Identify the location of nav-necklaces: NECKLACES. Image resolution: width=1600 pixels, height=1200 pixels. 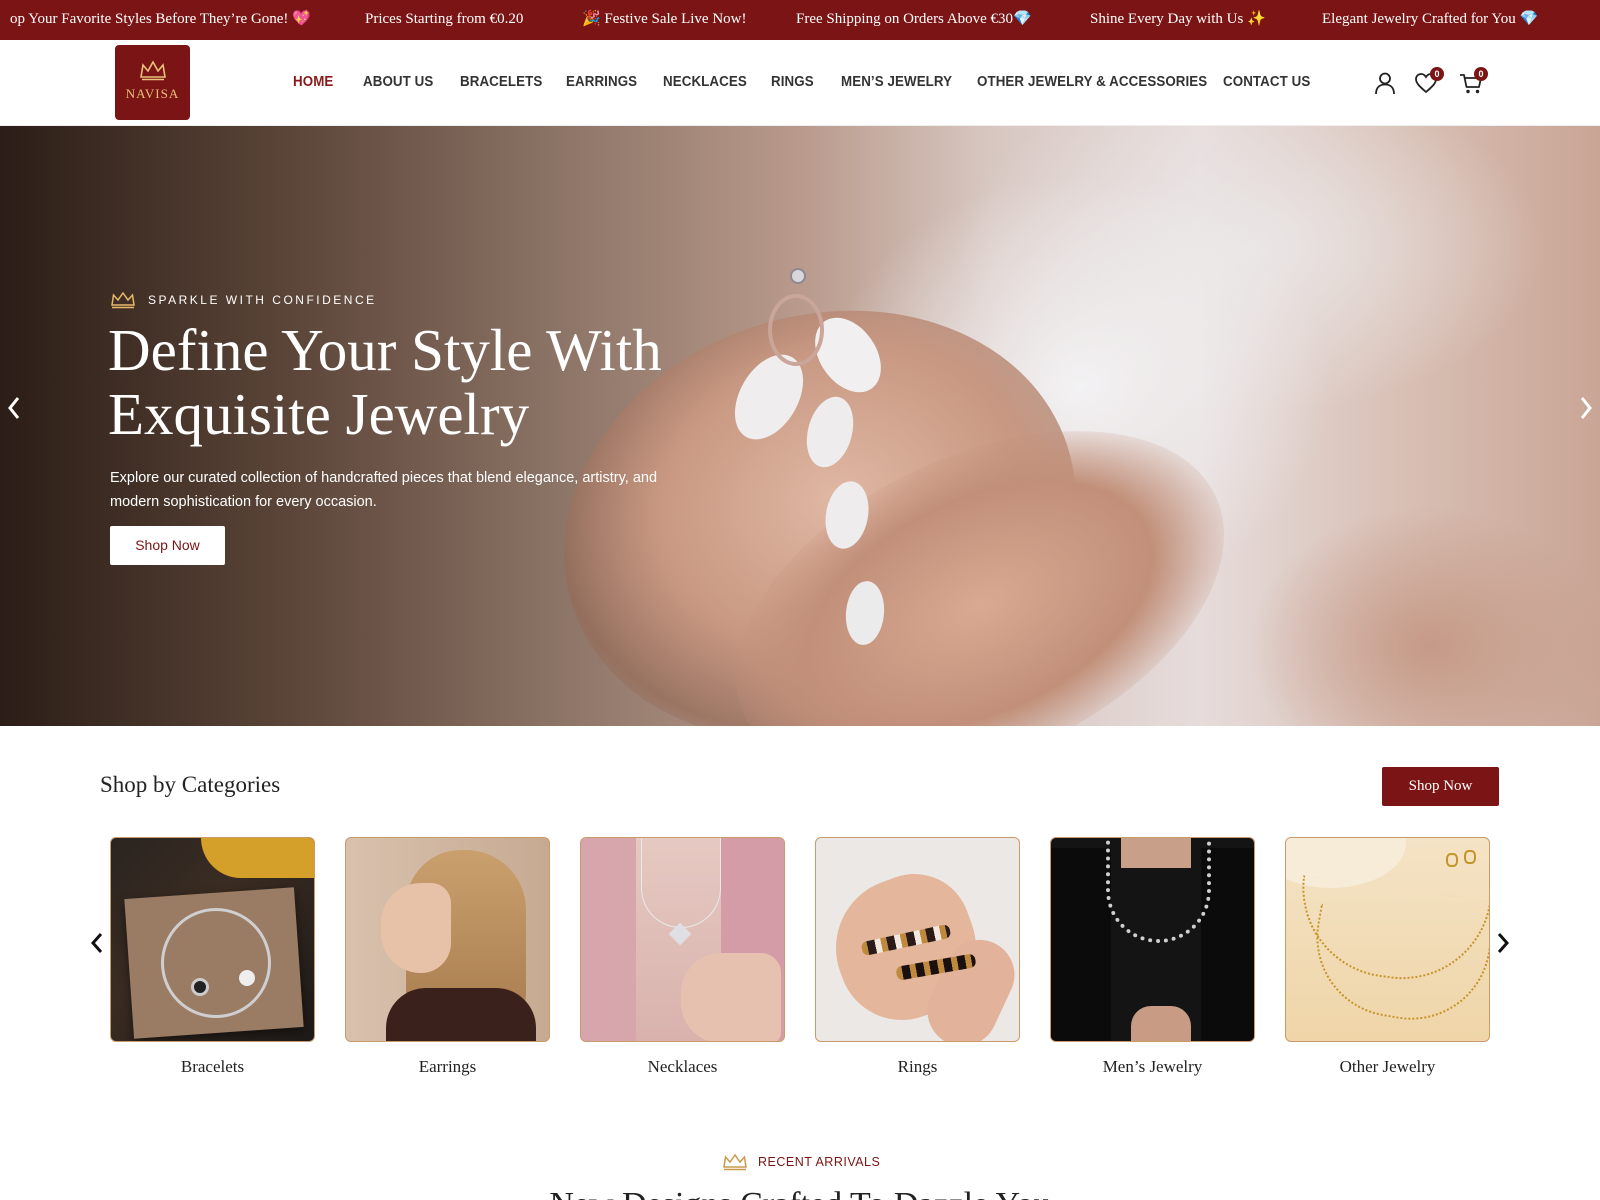
(705, 82).